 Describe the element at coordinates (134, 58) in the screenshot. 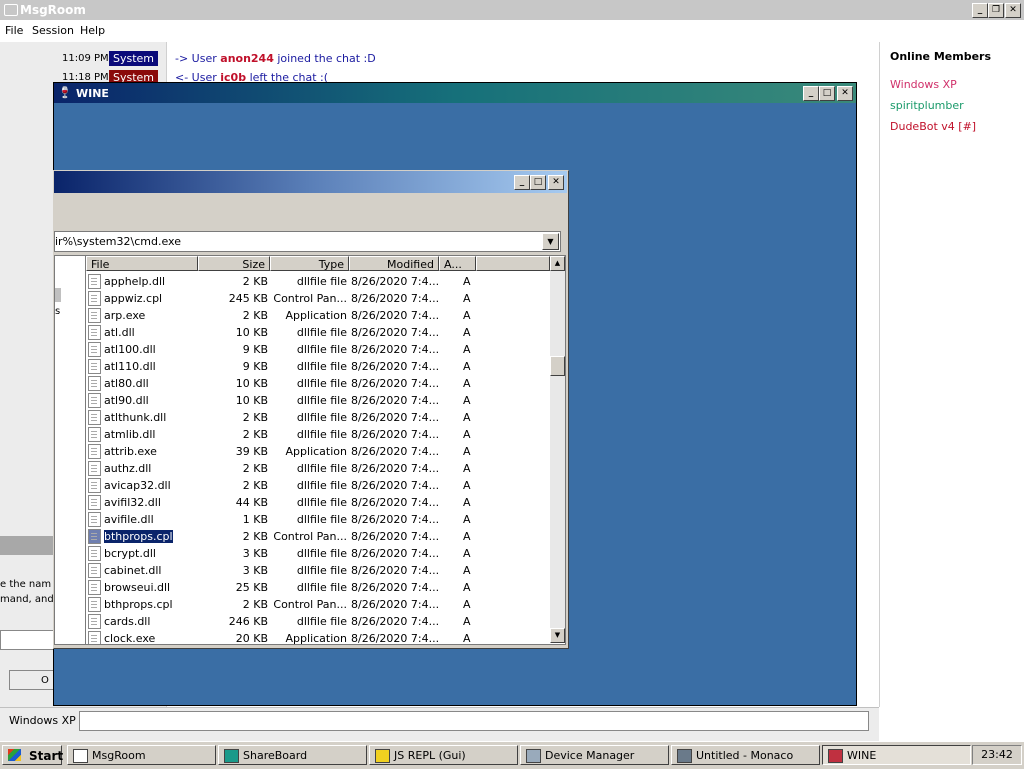

I see `system-tag: System` at that location.